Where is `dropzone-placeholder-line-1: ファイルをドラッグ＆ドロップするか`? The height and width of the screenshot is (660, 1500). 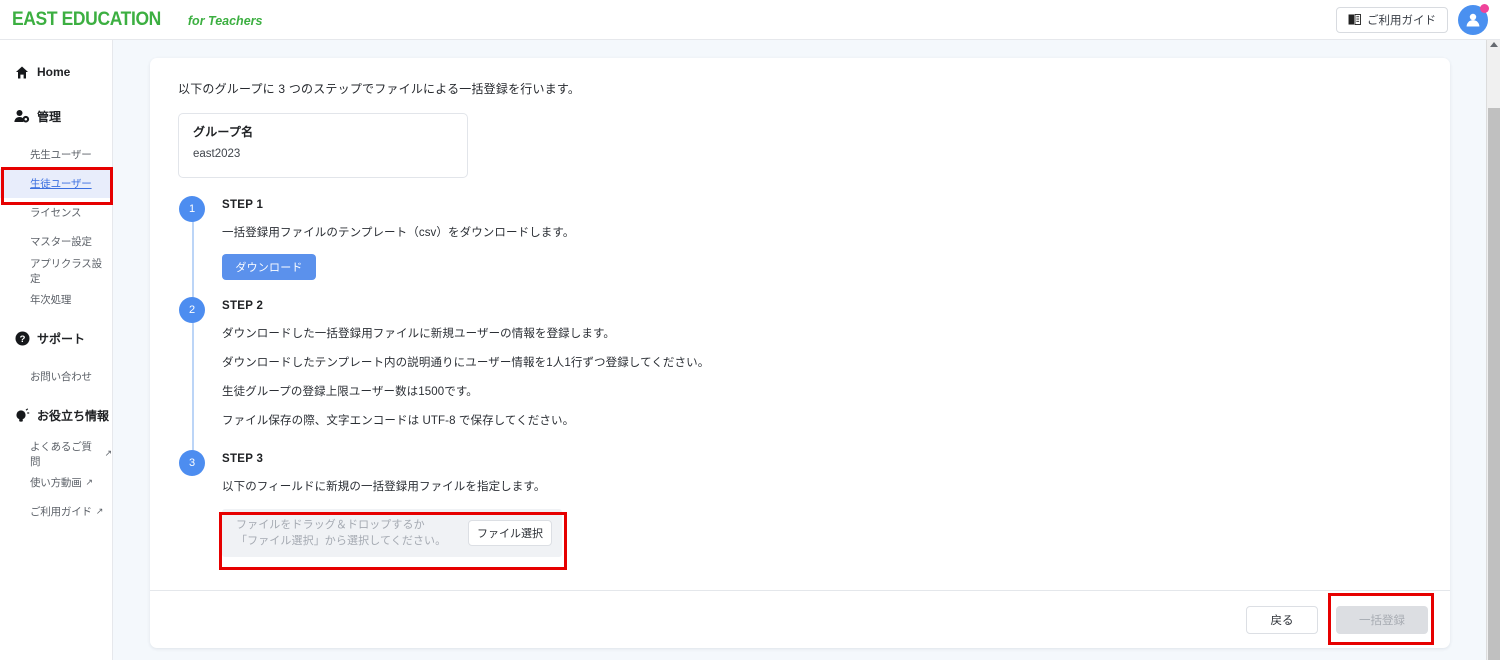 dropzone-placeholder-line-1: ファイルをドラッグ＆ドロップするか is located at coordinates (330, 525).